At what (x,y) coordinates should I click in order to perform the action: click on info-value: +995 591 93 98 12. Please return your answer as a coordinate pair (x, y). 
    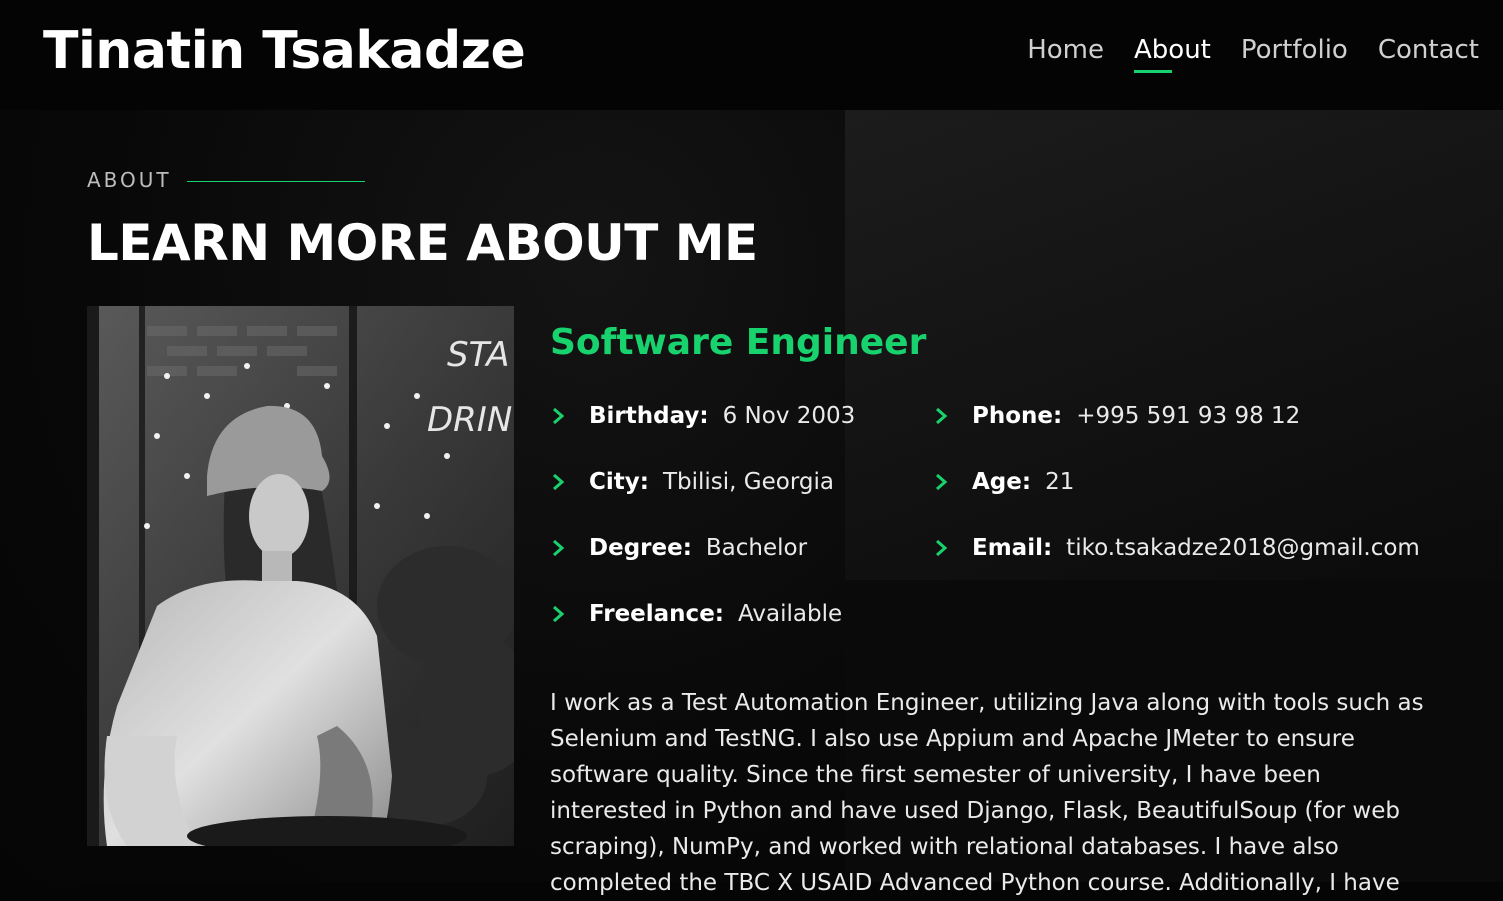
    Looking at the image, I should click on (1188, 416).